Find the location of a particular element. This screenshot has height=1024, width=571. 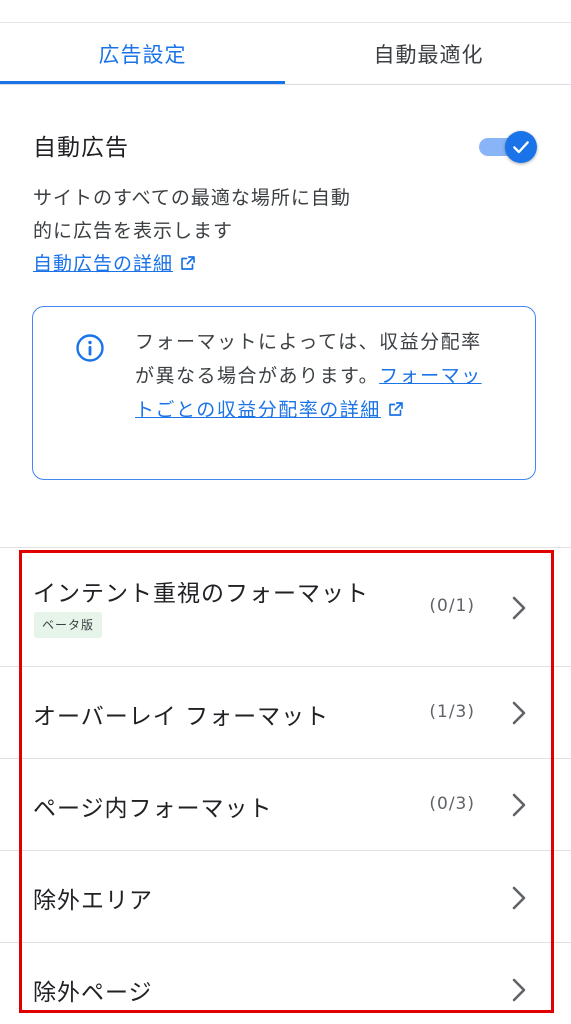

beta-badge: ベータ版 is located at coordinates (68, 625).